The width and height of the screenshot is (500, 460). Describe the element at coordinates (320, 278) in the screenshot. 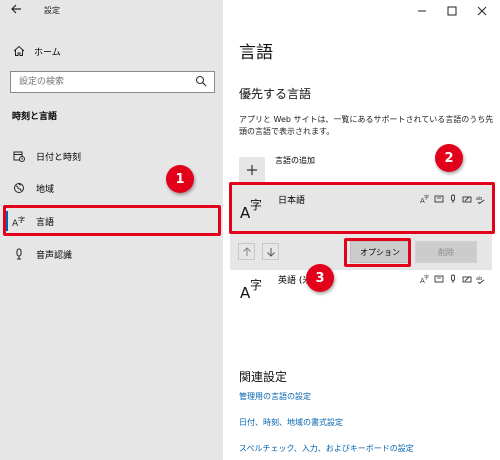

I see `annotation-badge-3: 3` at that location.